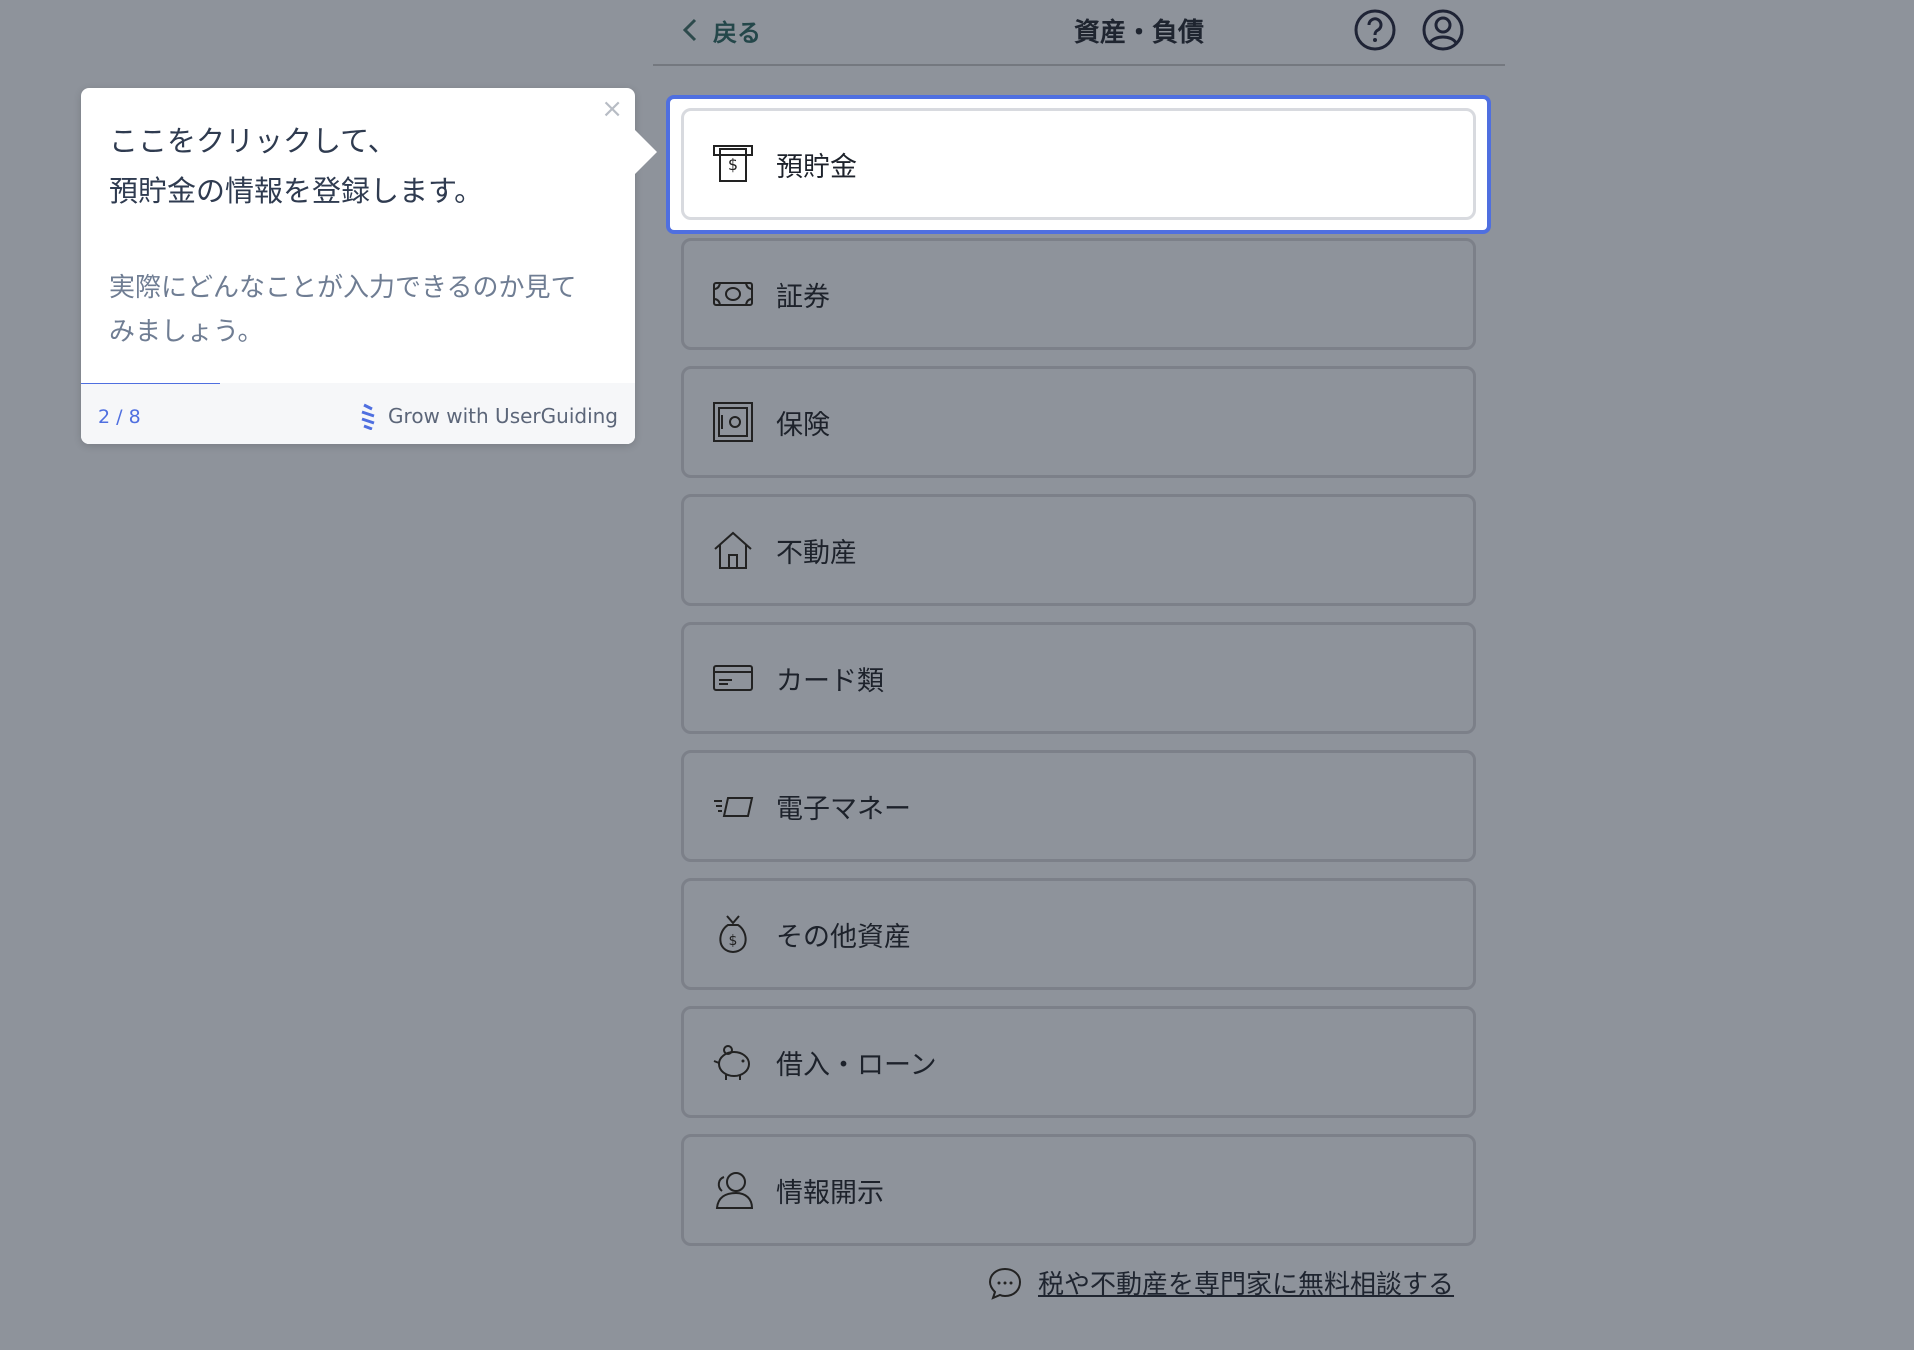  Describe the element at coordinates (816, 167) in the screenshot. I see `asset-item-label: 預貯金` at that location.